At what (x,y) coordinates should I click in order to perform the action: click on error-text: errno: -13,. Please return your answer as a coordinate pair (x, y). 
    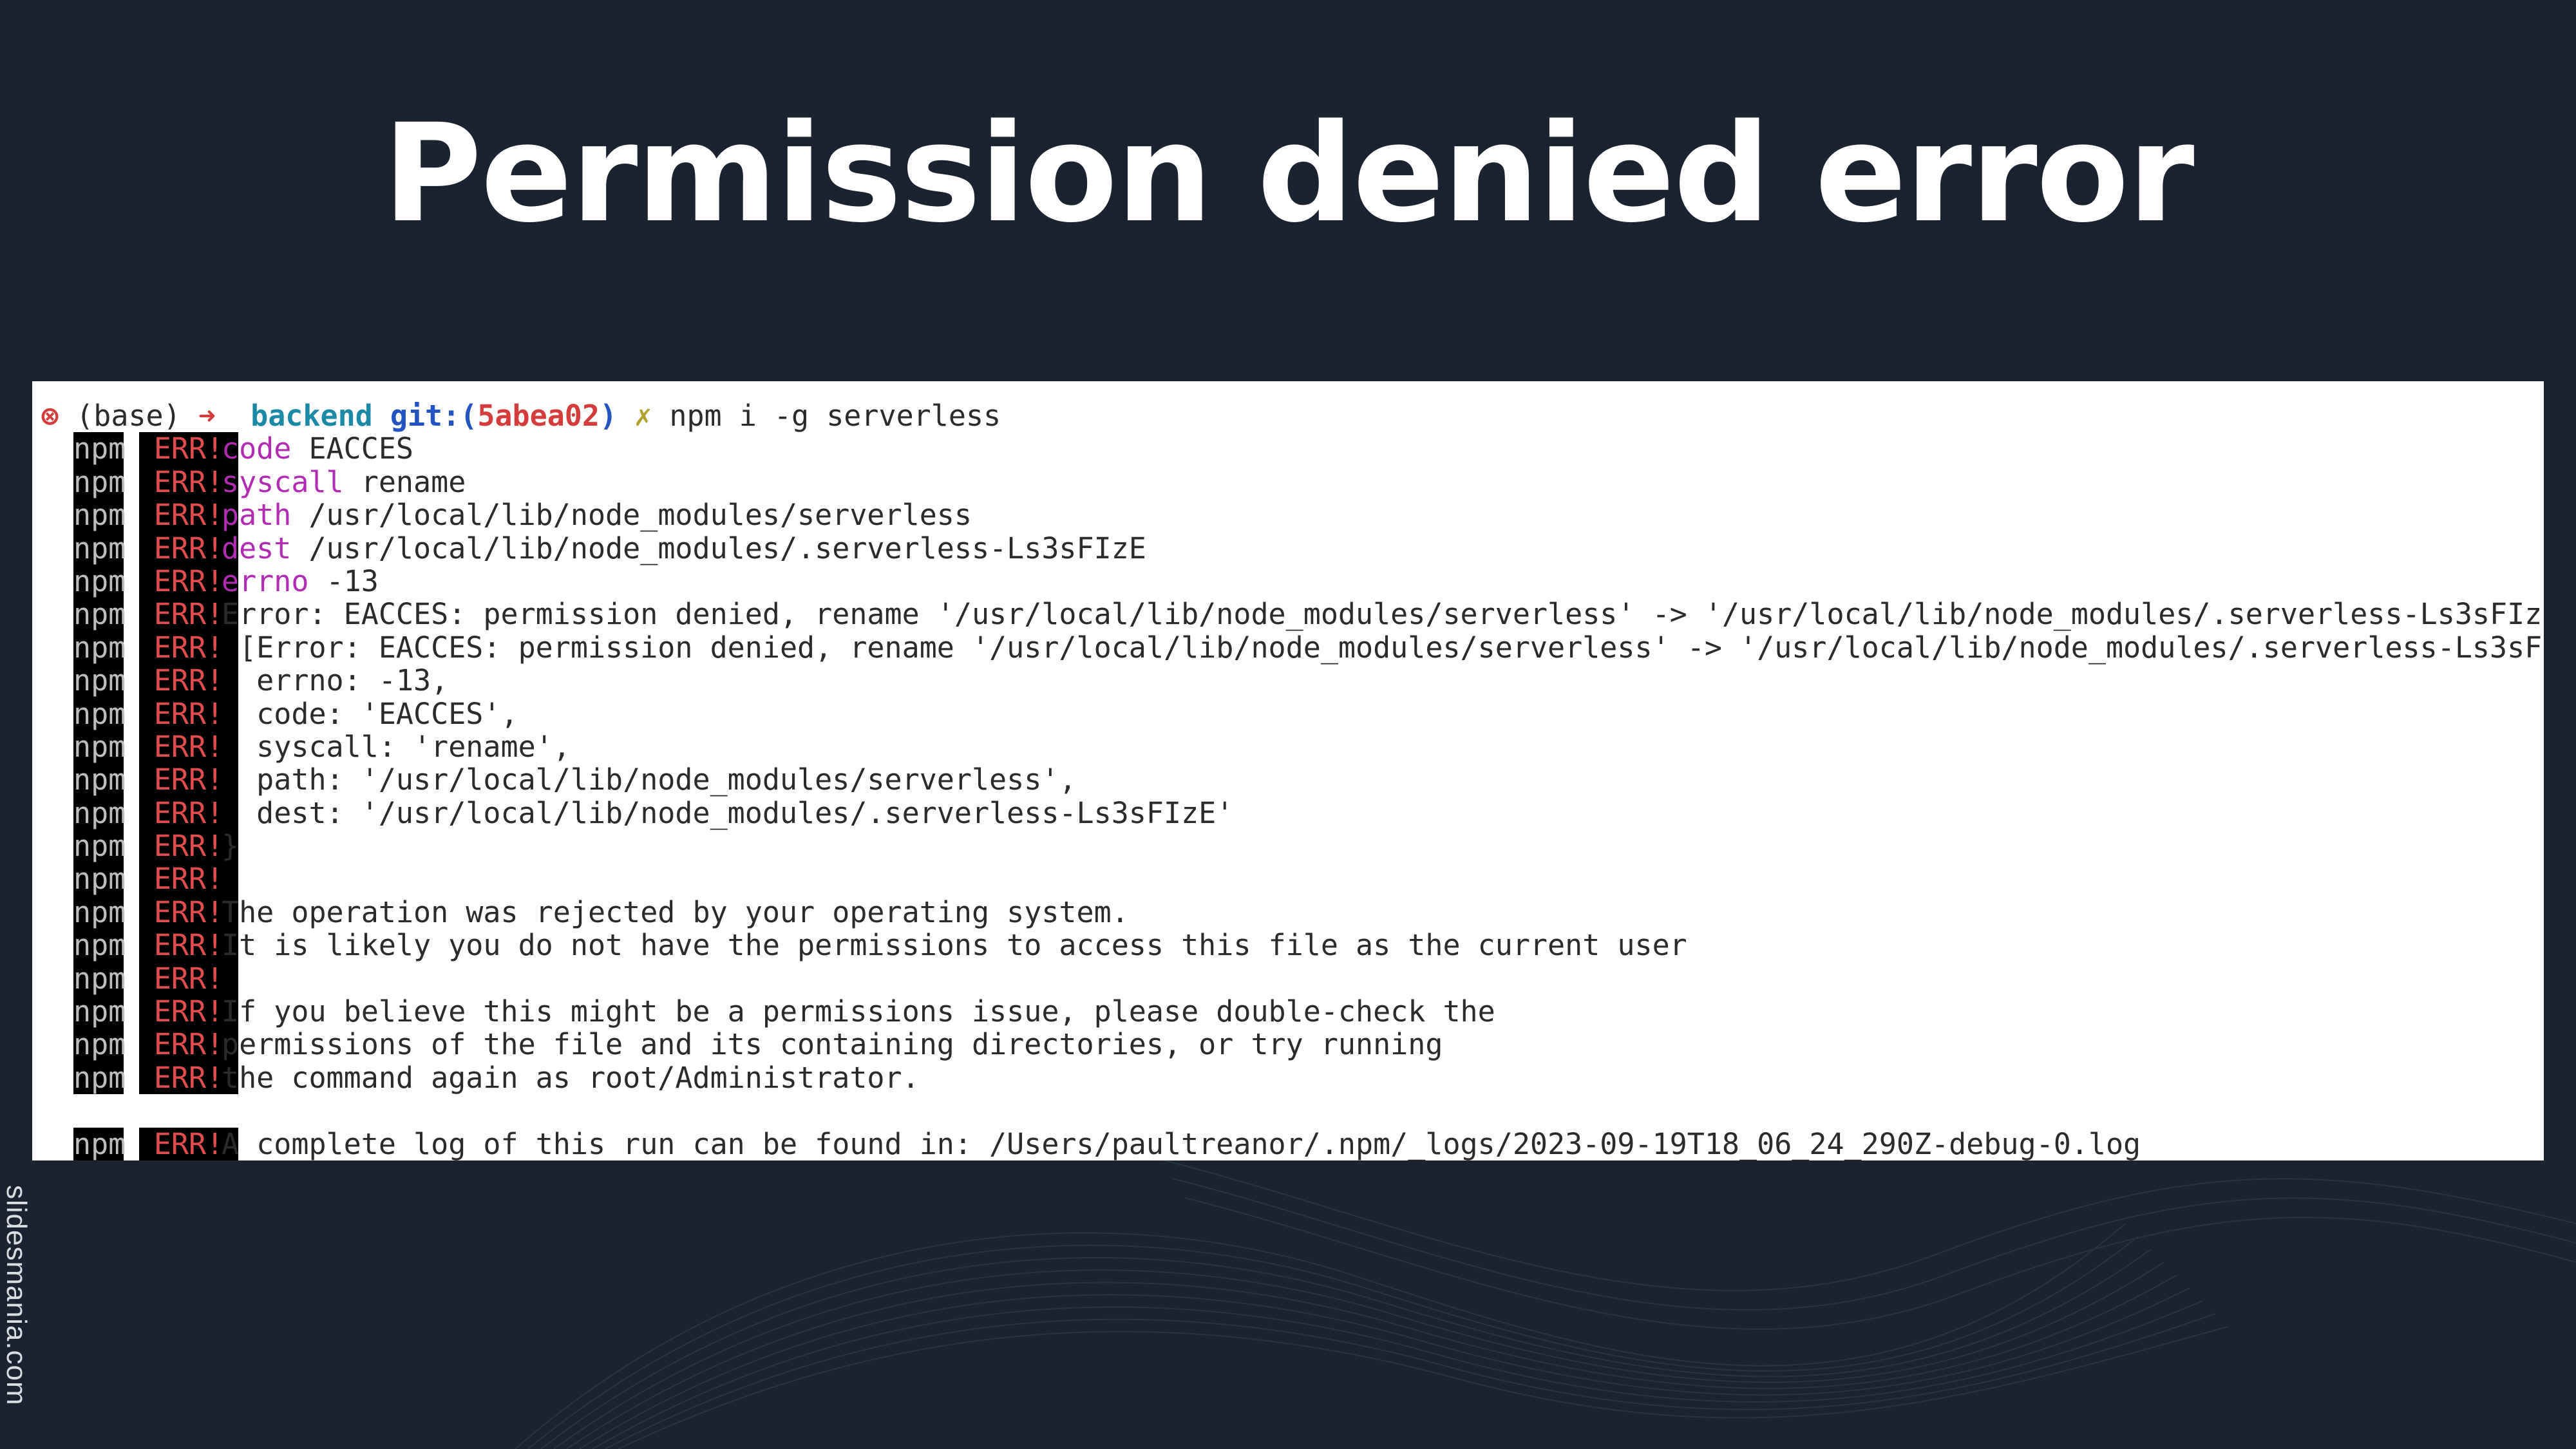
    Looking at the image, I should click on (335, 681).